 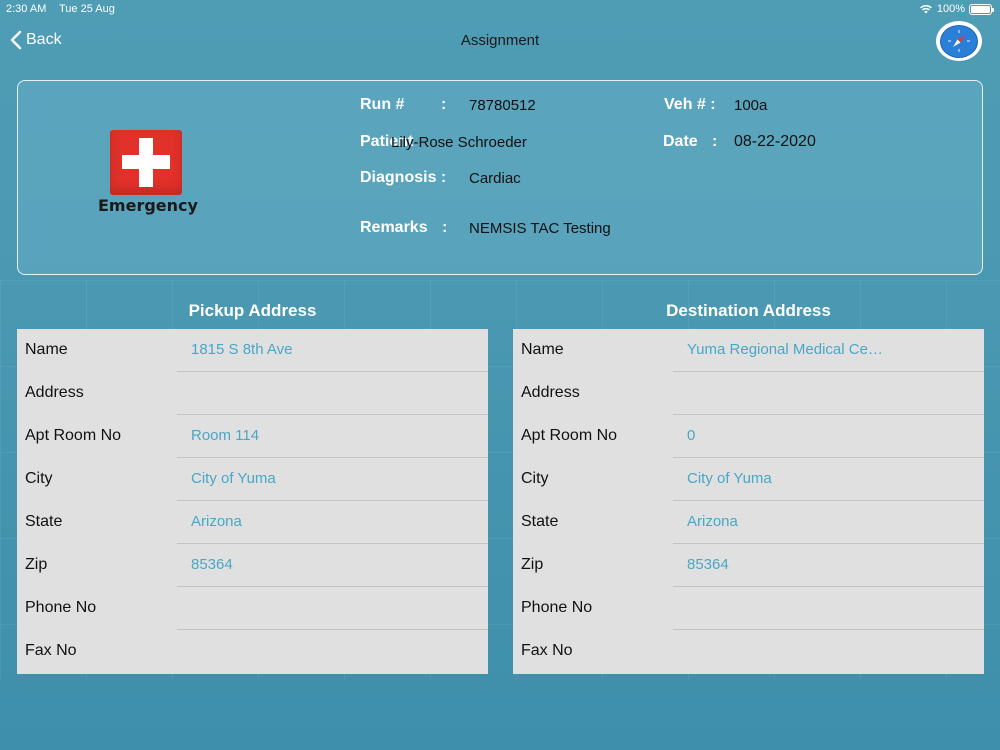 I want to click on emergency-logo: Emergency, so click(x=148, y=172).